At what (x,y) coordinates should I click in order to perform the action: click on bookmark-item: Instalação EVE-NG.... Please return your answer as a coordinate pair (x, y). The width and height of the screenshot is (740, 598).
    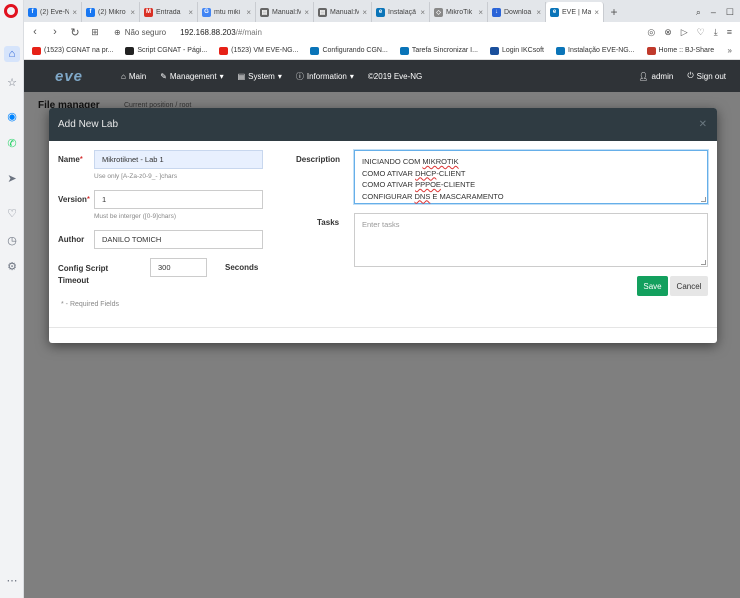
    Looking at the image, I should click on (595, 50).